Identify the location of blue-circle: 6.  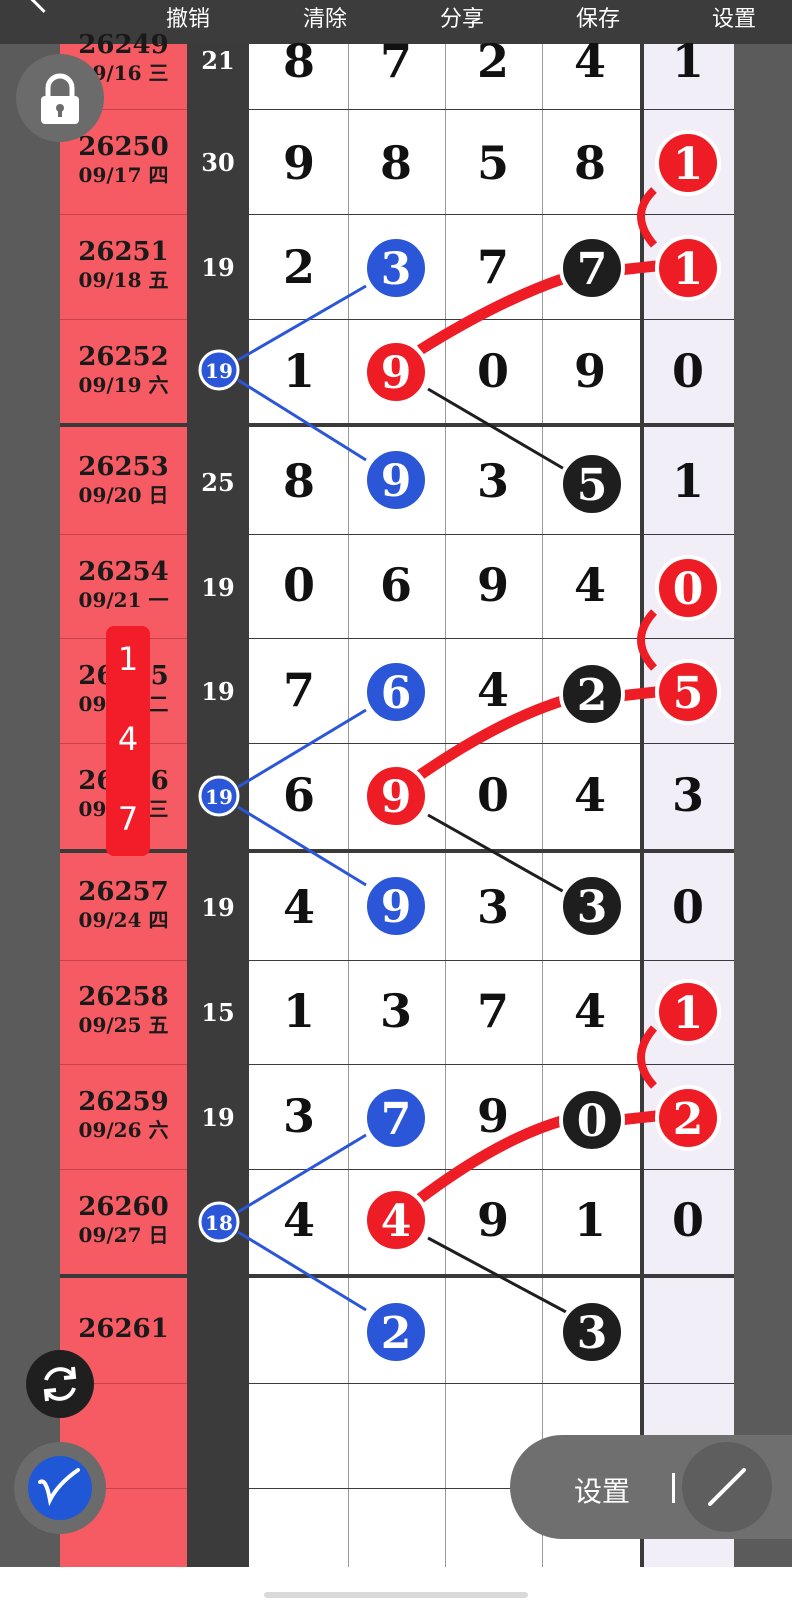
(396, 692).